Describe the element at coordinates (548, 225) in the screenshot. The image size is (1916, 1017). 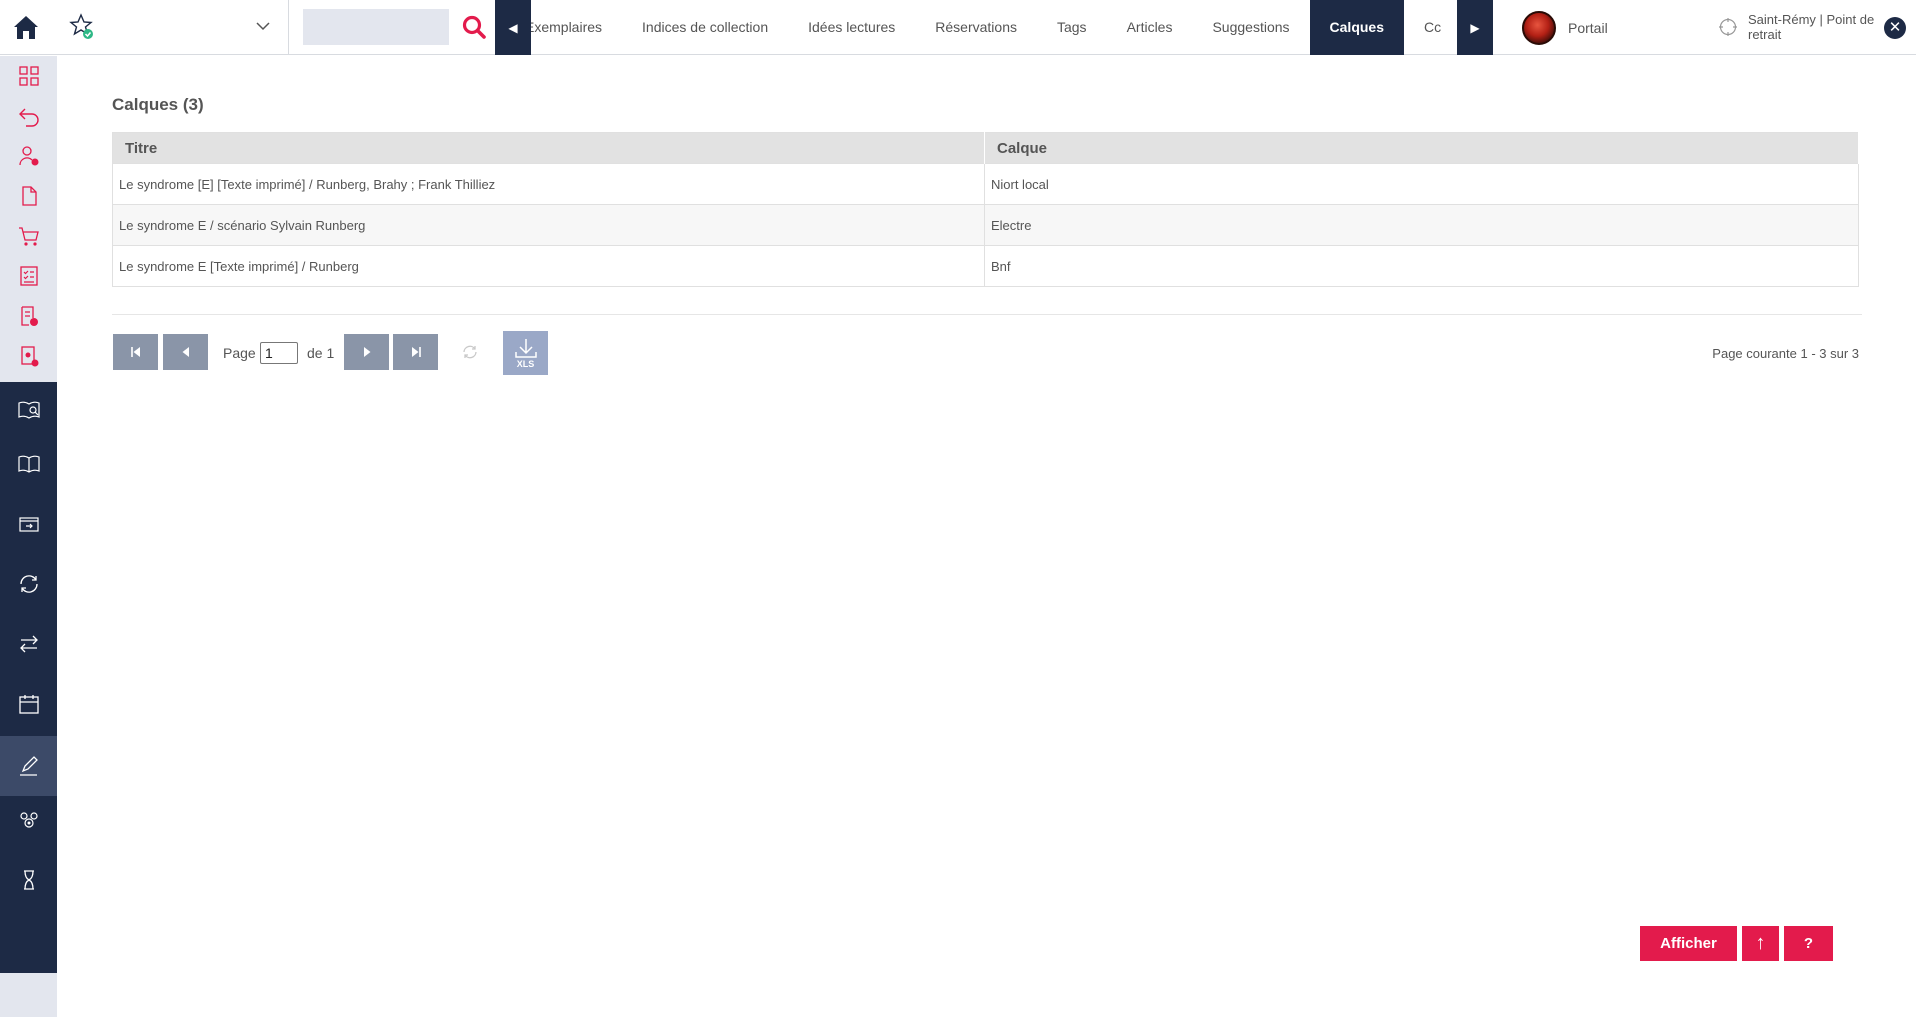
I see `cell-titre: Le syndrome E / scénario Sylvain Runberg` at that location.